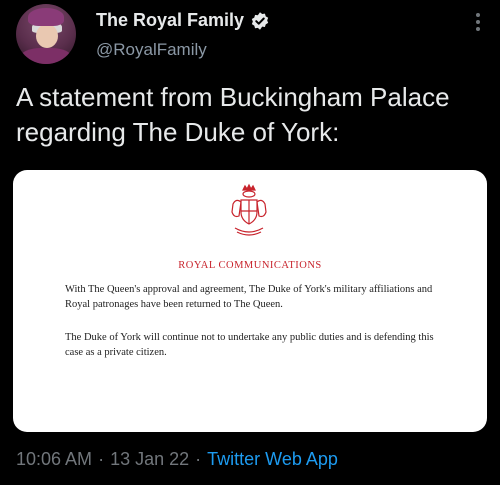  I want to click on avatar, so click(46, 34).